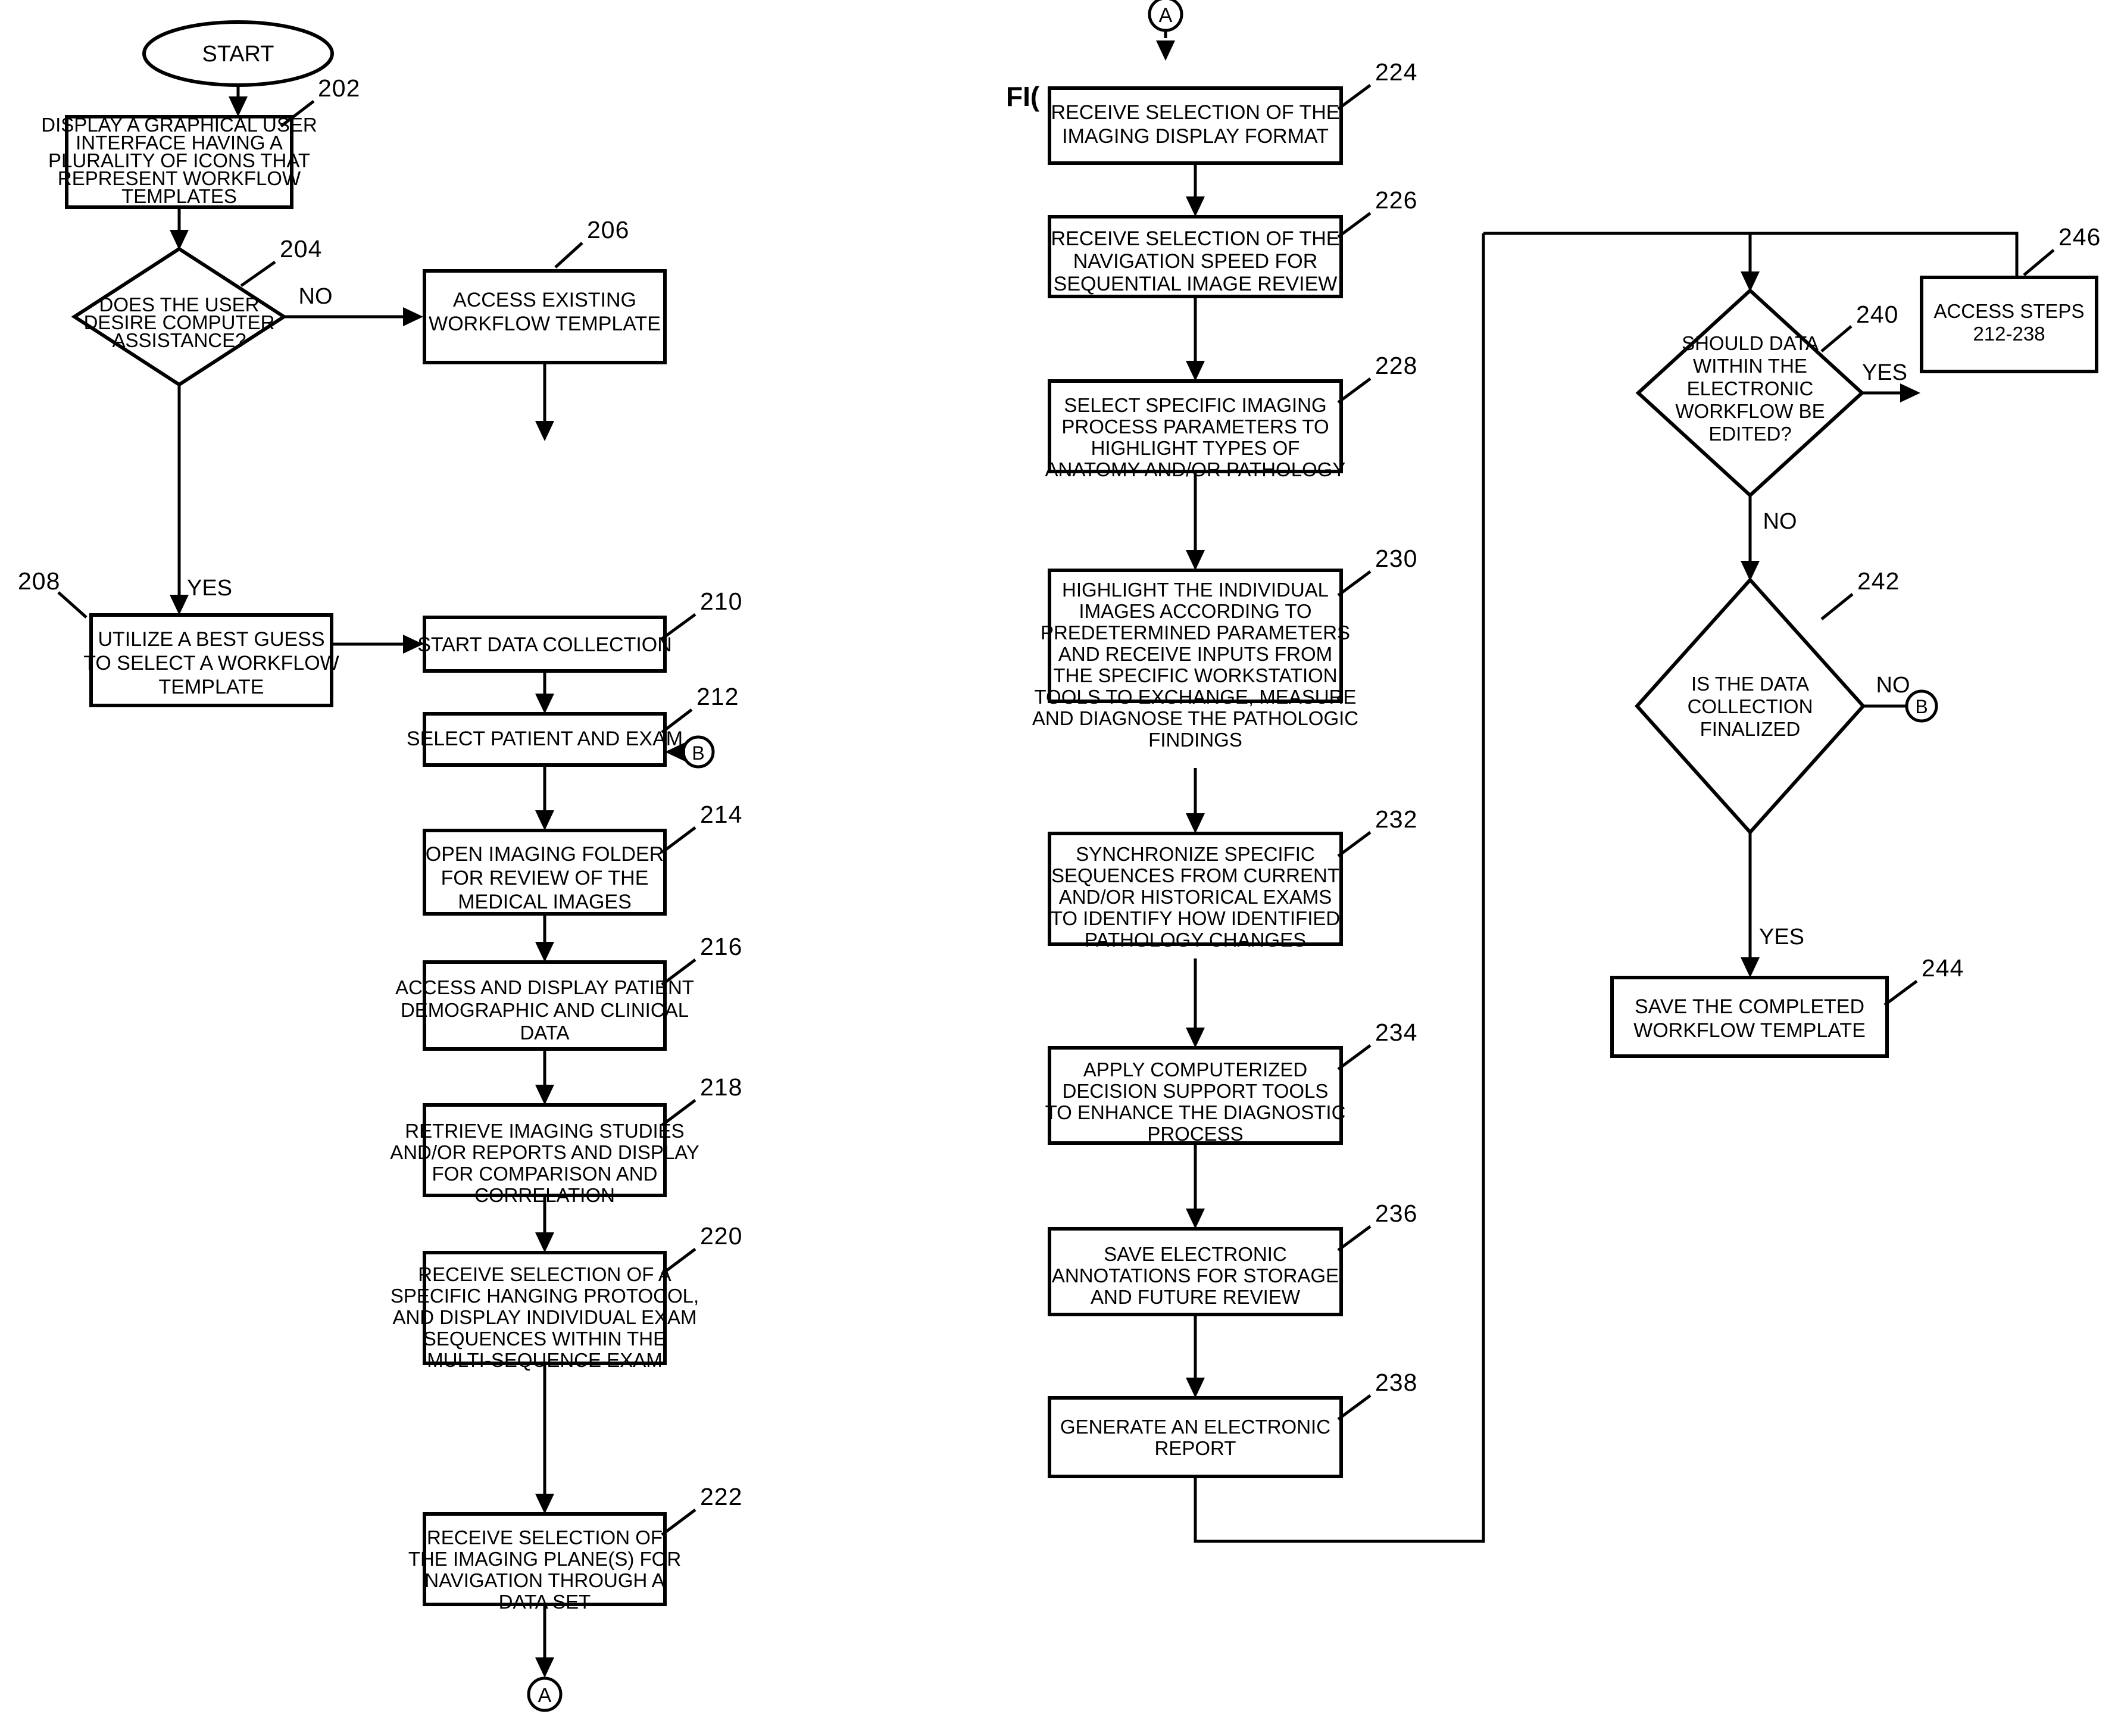 This screenshot has width=2118, height=1736. Describe the element at coordinates (1396, 72) in the screenshot. I see `ref-224: 224` at that location.